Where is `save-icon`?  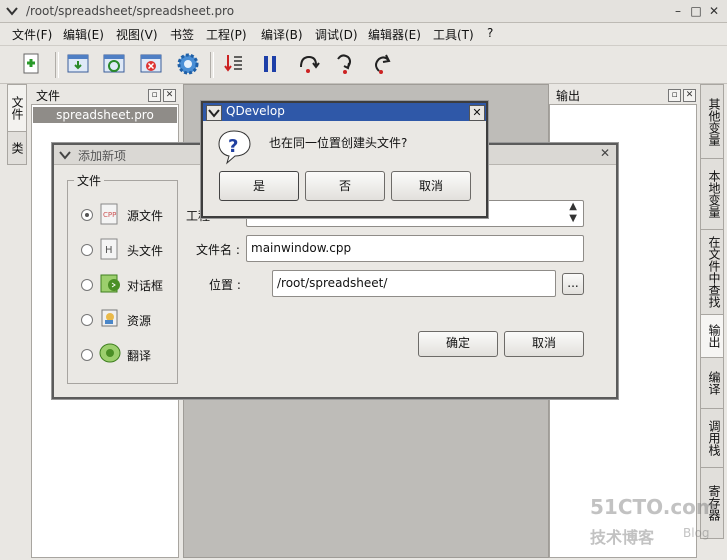
save-icon is located at coordinates (78, 64).